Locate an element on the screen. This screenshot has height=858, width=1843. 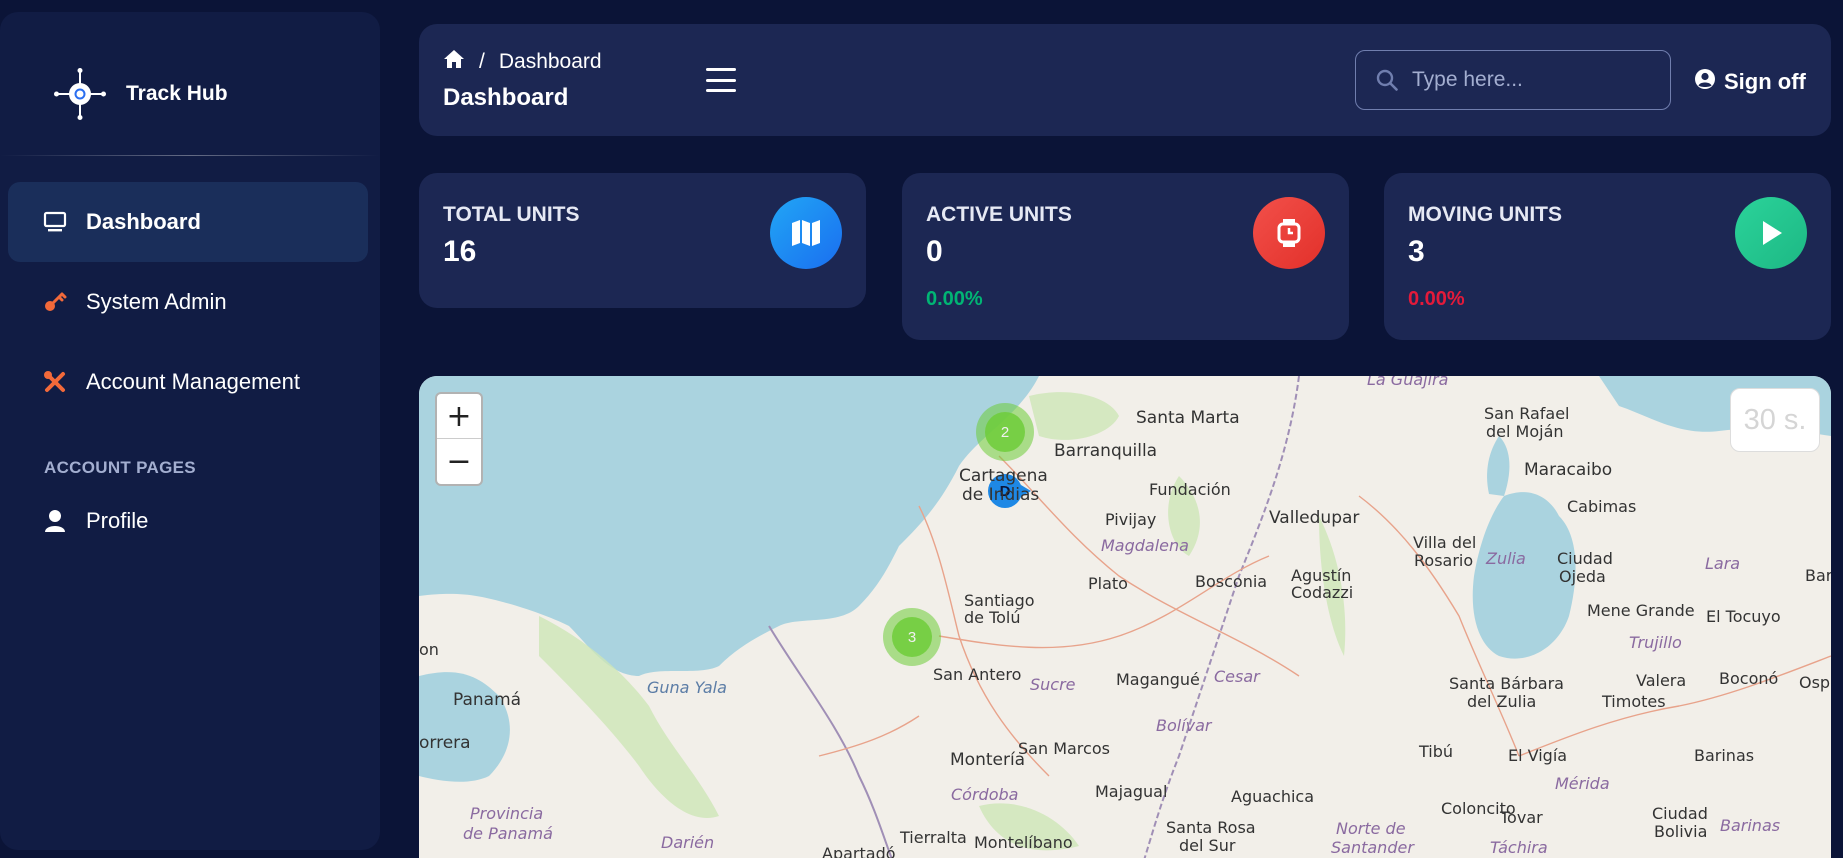
map-label: Bosconia is located at coordinates (1231, 581).